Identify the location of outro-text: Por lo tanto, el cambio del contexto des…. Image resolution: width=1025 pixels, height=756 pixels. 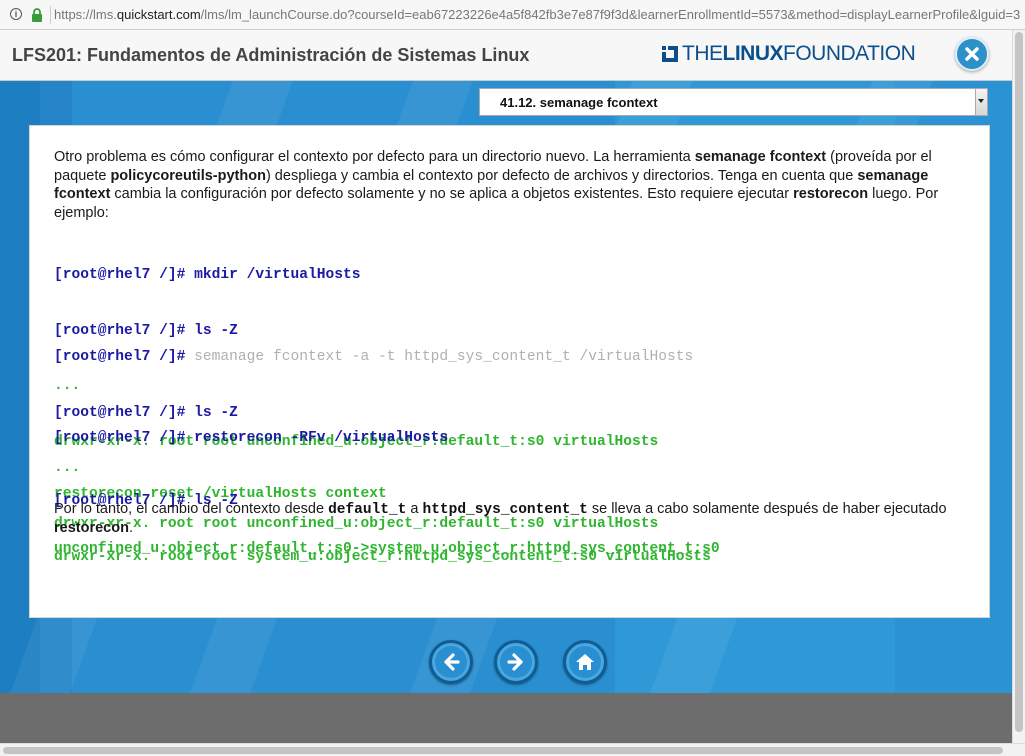
(191, 509).